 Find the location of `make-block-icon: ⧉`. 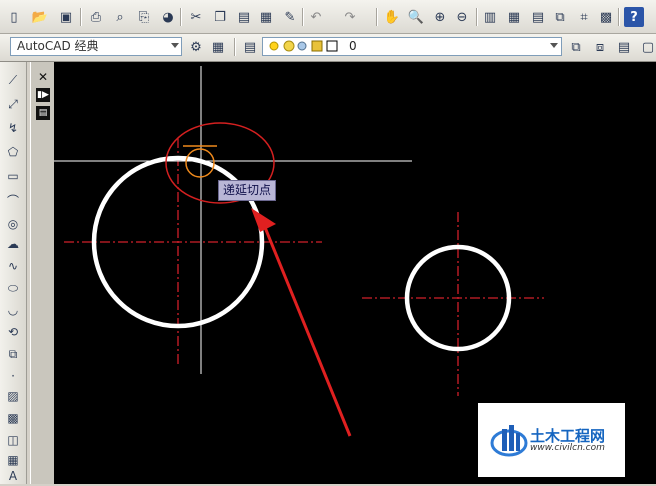

make-block-icon: ⧉ is located at coordinates (13, 354).